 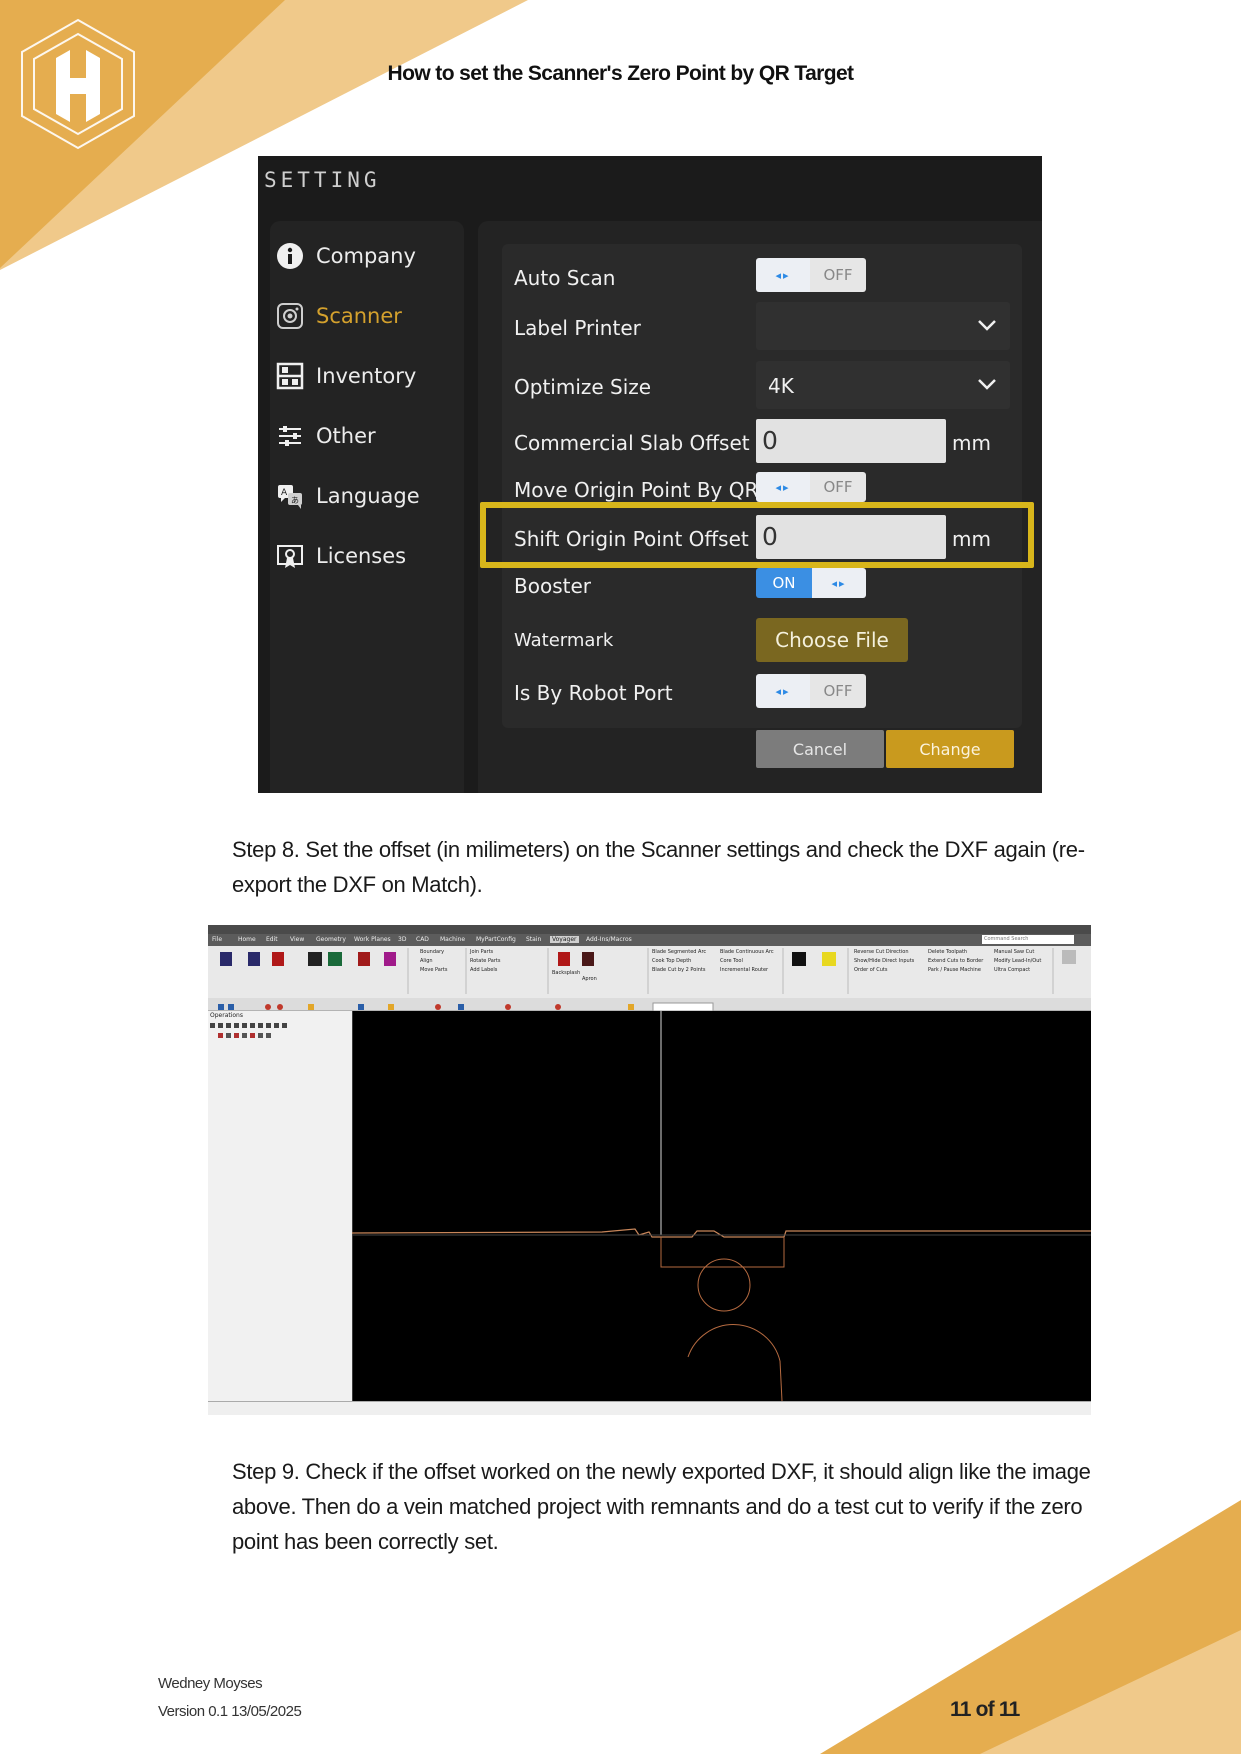 What do you see at coordinates (433, 970) in the screenshot?
I see `ribbon-move-parts: Move Parts` at bounding box center [433, 970].